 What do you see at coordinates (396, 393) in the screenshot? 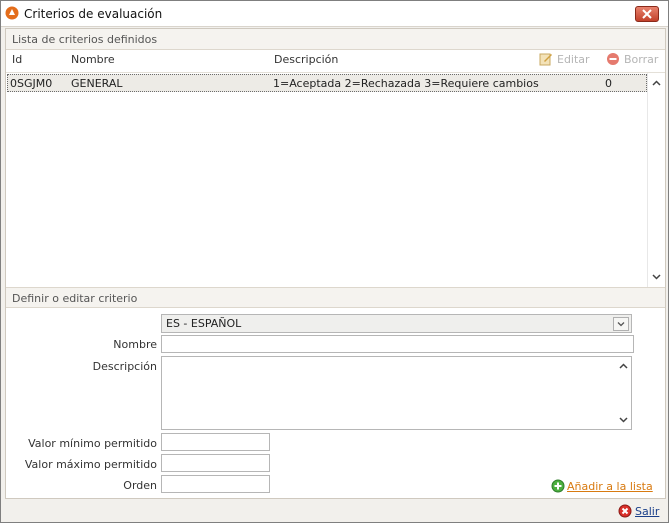
I see `descripcion-textarea` at bounding box center [396, 393].